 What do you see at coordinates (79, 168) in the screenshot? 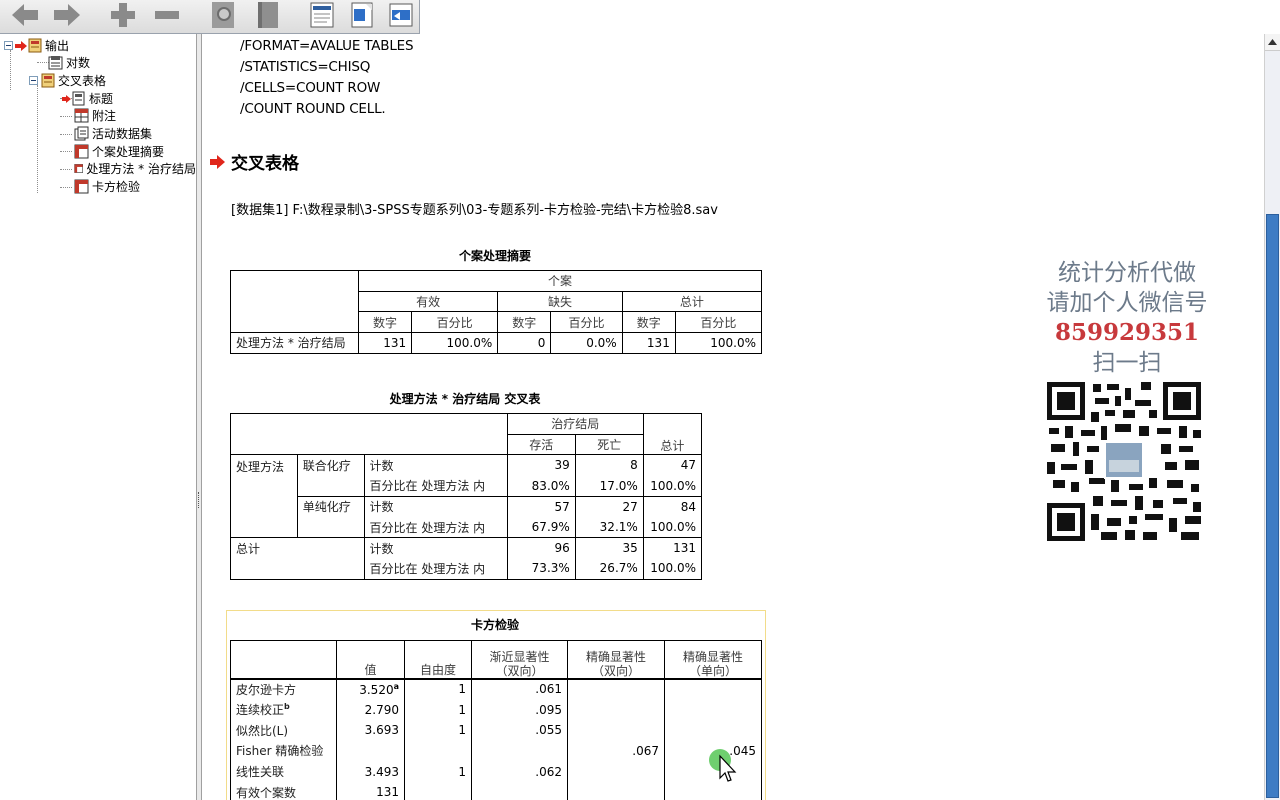
I see `pivot-table-icon` at bounding box center [79, 168].